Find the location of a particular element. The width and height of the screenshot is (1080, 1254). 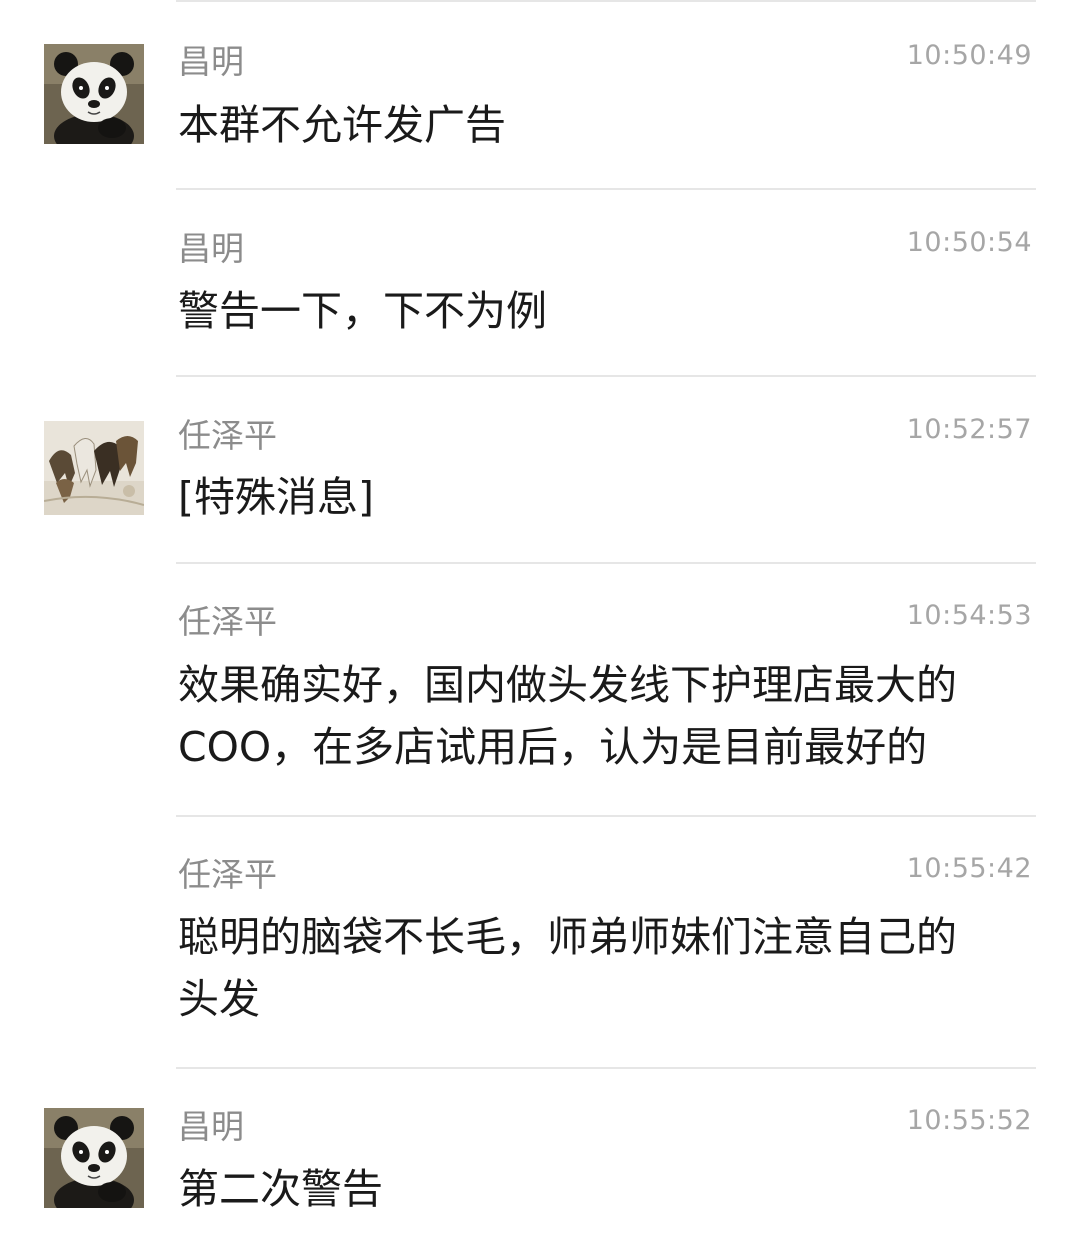

message-time: 10:55:52 is located at coordinates (969, 1120).